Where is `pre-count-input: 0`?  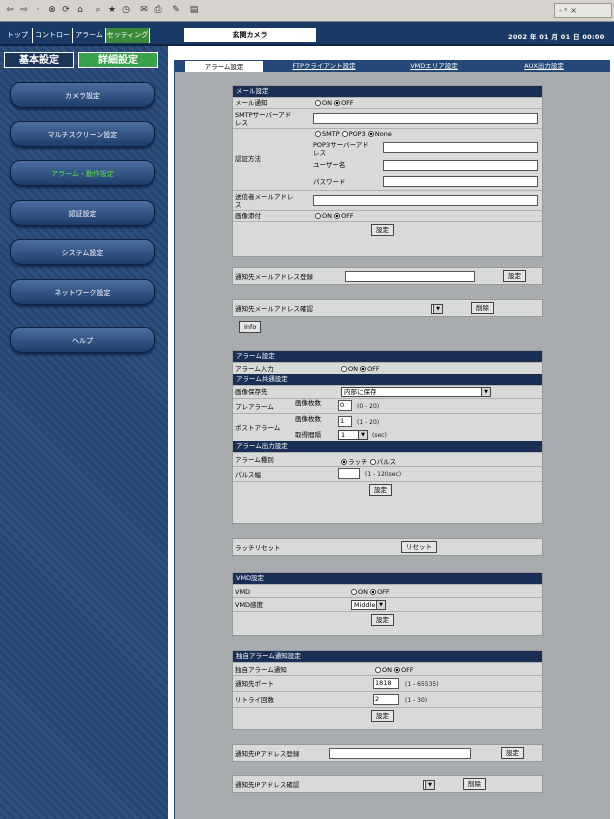 pre-count-input: 0 is located at coordinates (345, 405).